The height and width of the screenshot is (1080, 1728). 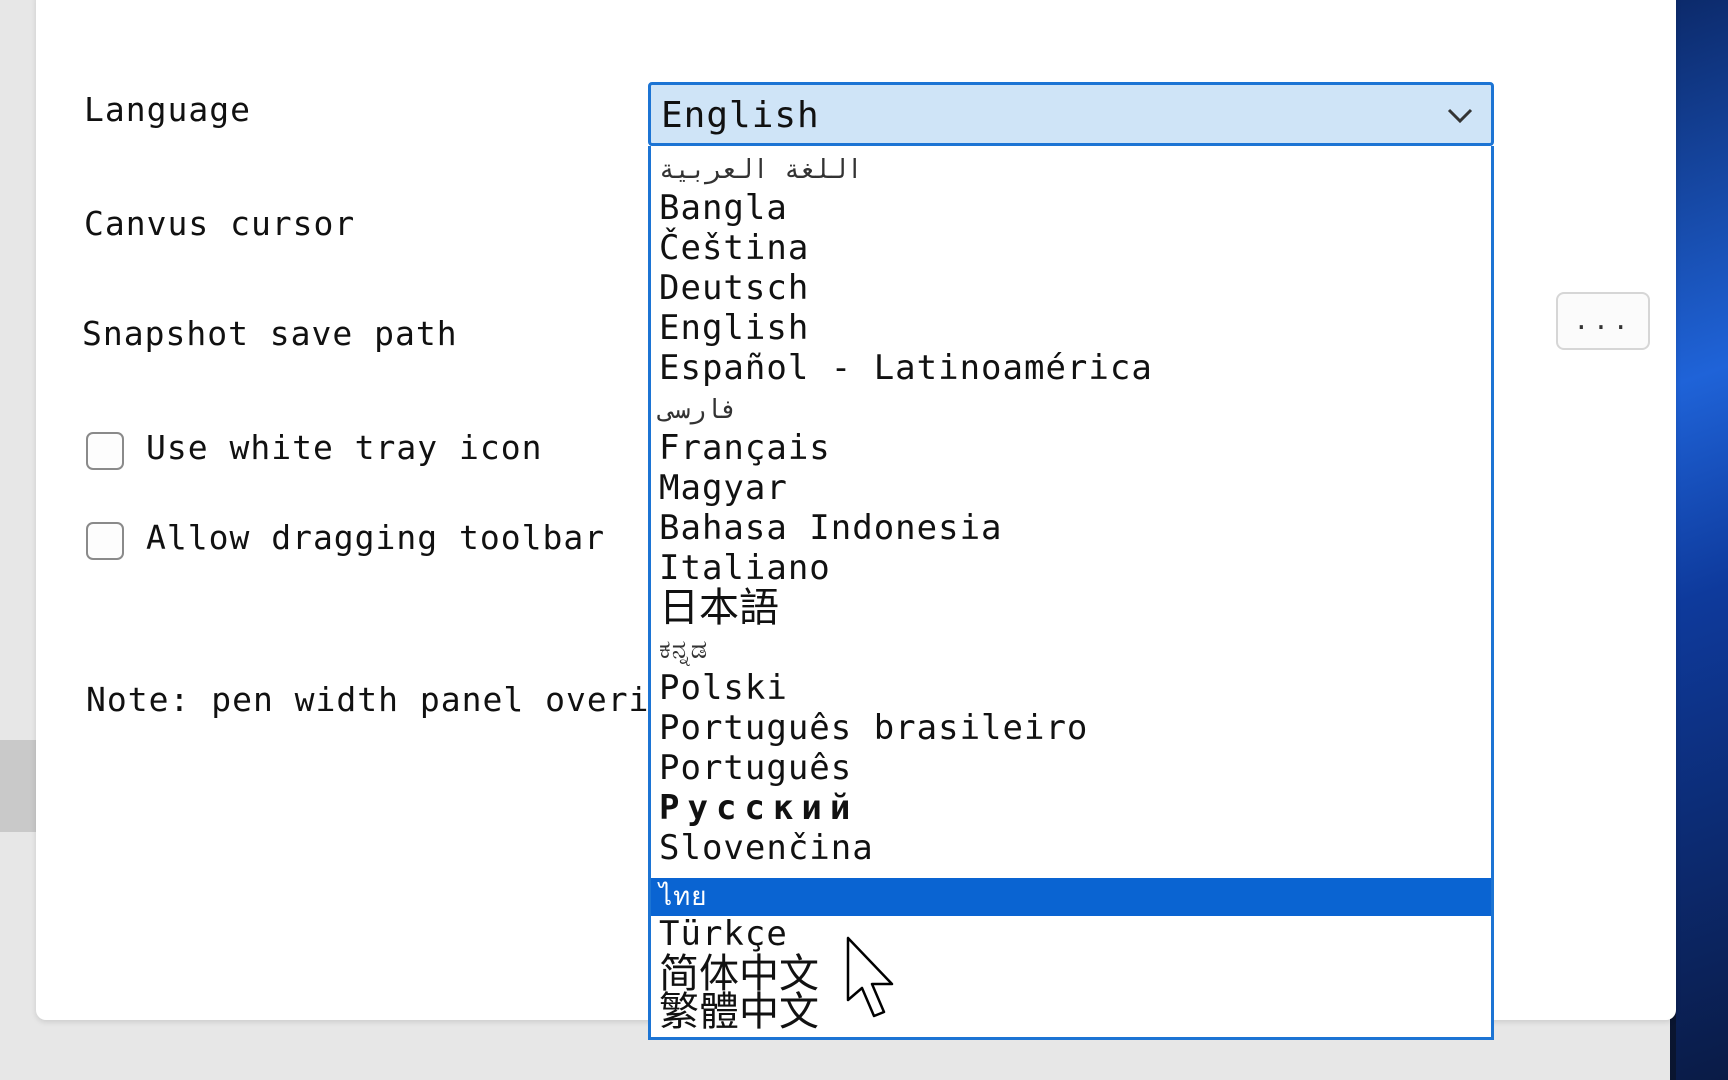 What do you see at coordinates (1071, 328) in the screenshot?
I see `language-option-english: English` at bounding box center [1071, 328].